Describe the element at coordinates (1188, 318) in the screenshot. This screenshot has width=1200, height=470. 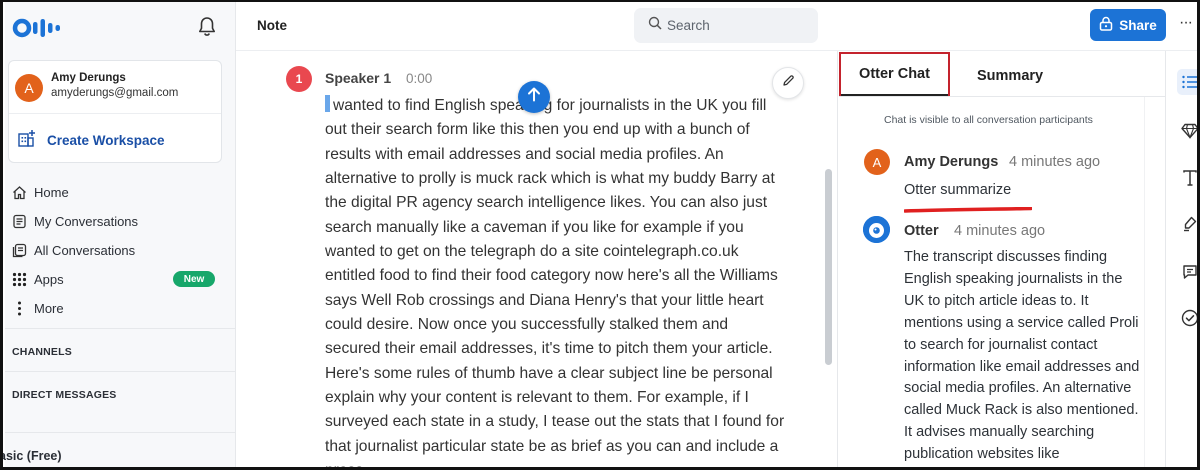
I see `check-circle-icon` at that location.